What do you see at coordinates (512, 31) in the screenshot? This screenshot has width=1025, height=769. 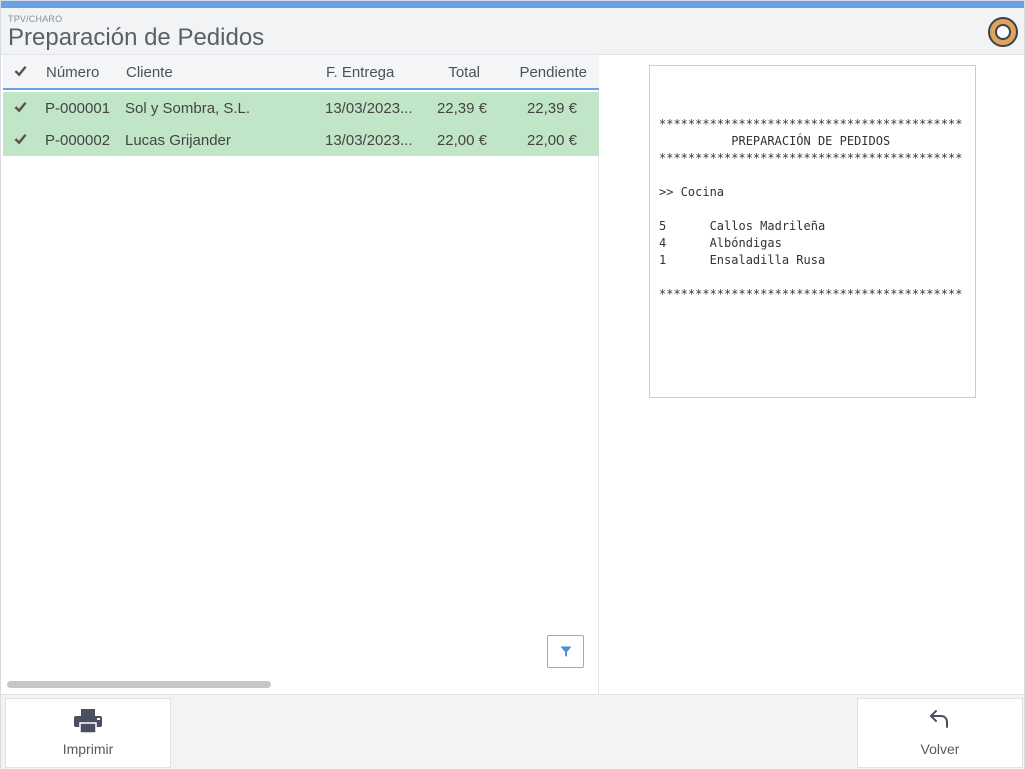 I see `header: TPV/CHARO Preparación de Pedidos` at bounding box center [512, 31].